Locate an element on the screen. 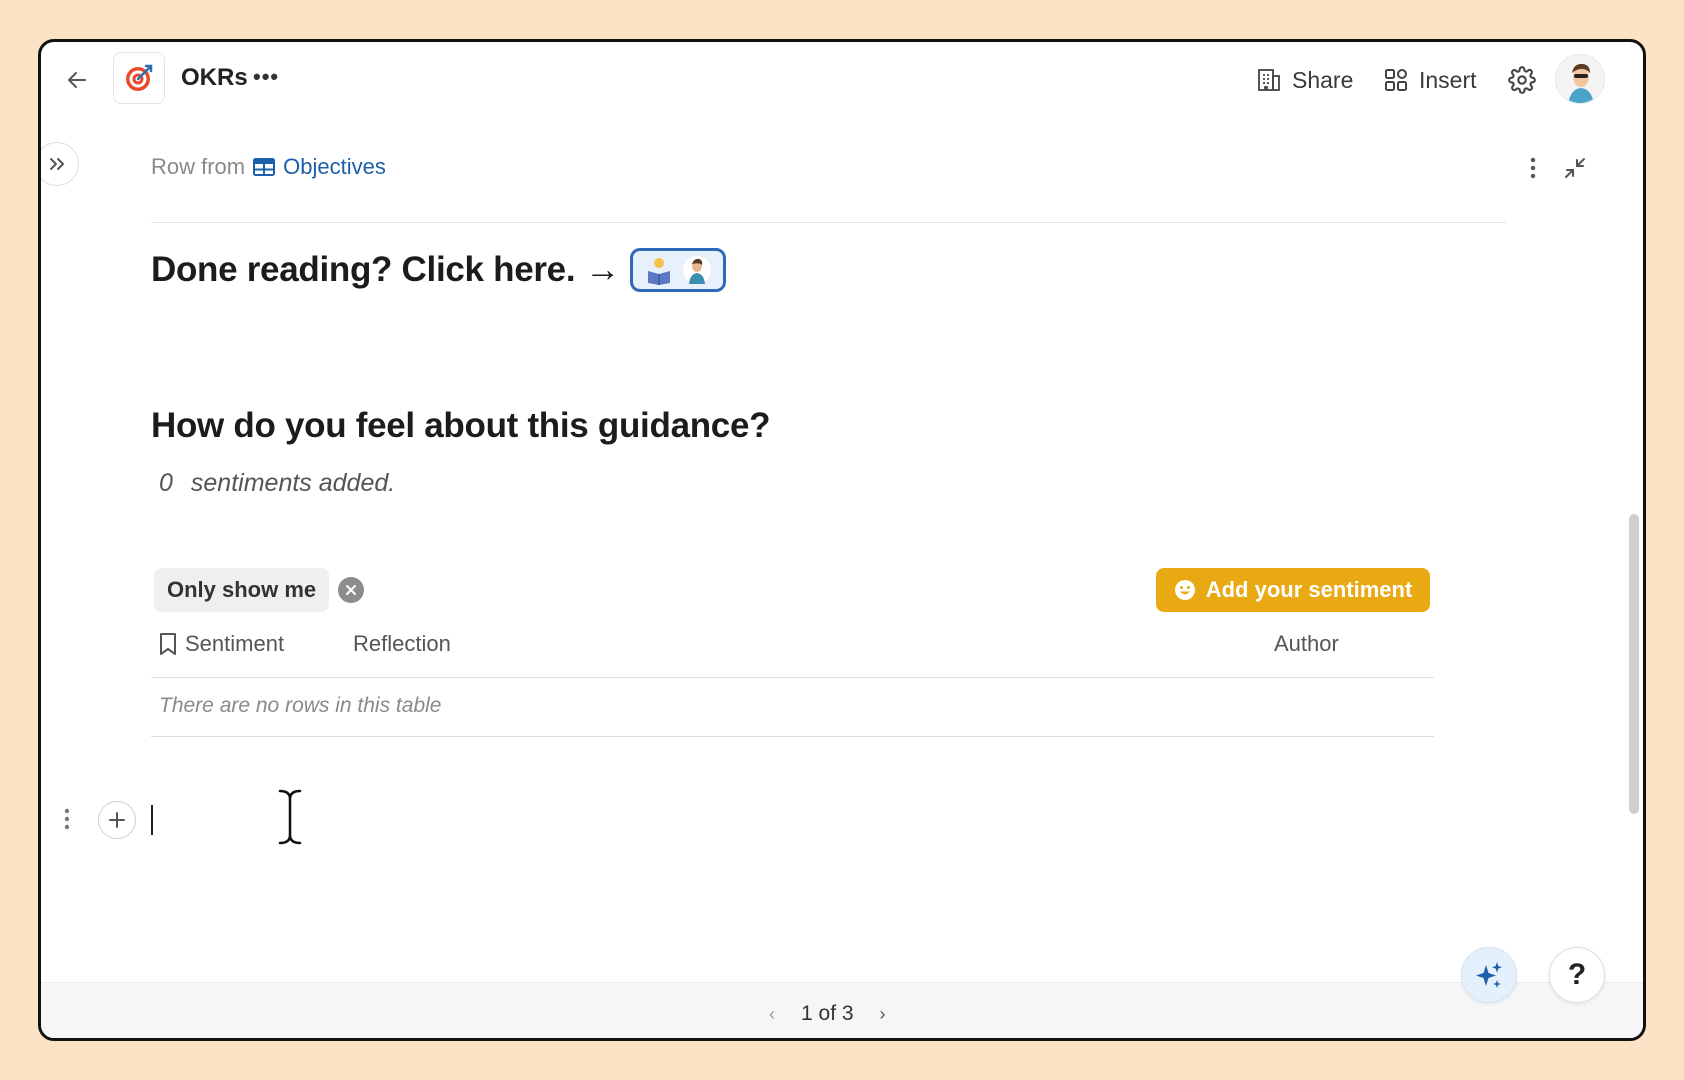  text-caret is located at coordinates (152, 820).